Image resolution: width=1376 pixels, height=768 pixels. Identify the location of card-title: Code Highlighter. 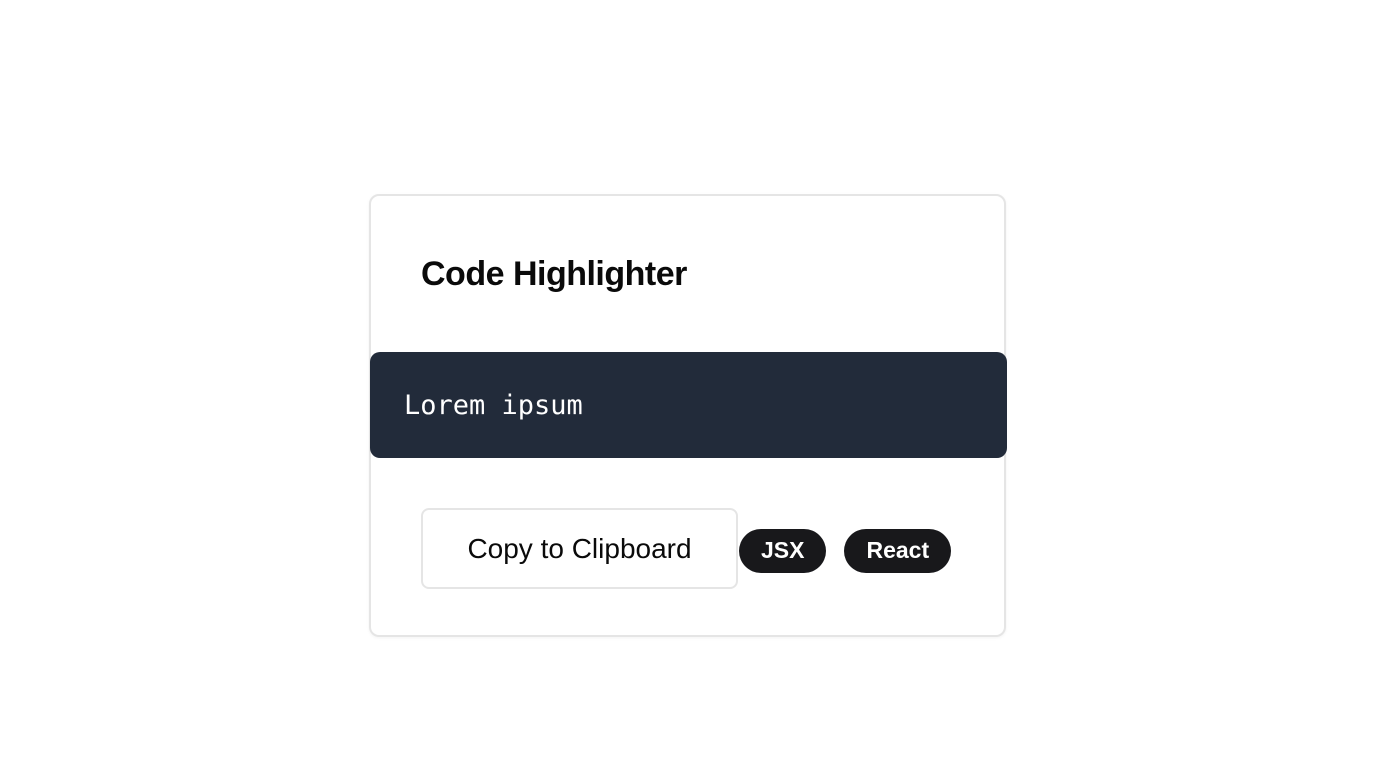
(554, 274).